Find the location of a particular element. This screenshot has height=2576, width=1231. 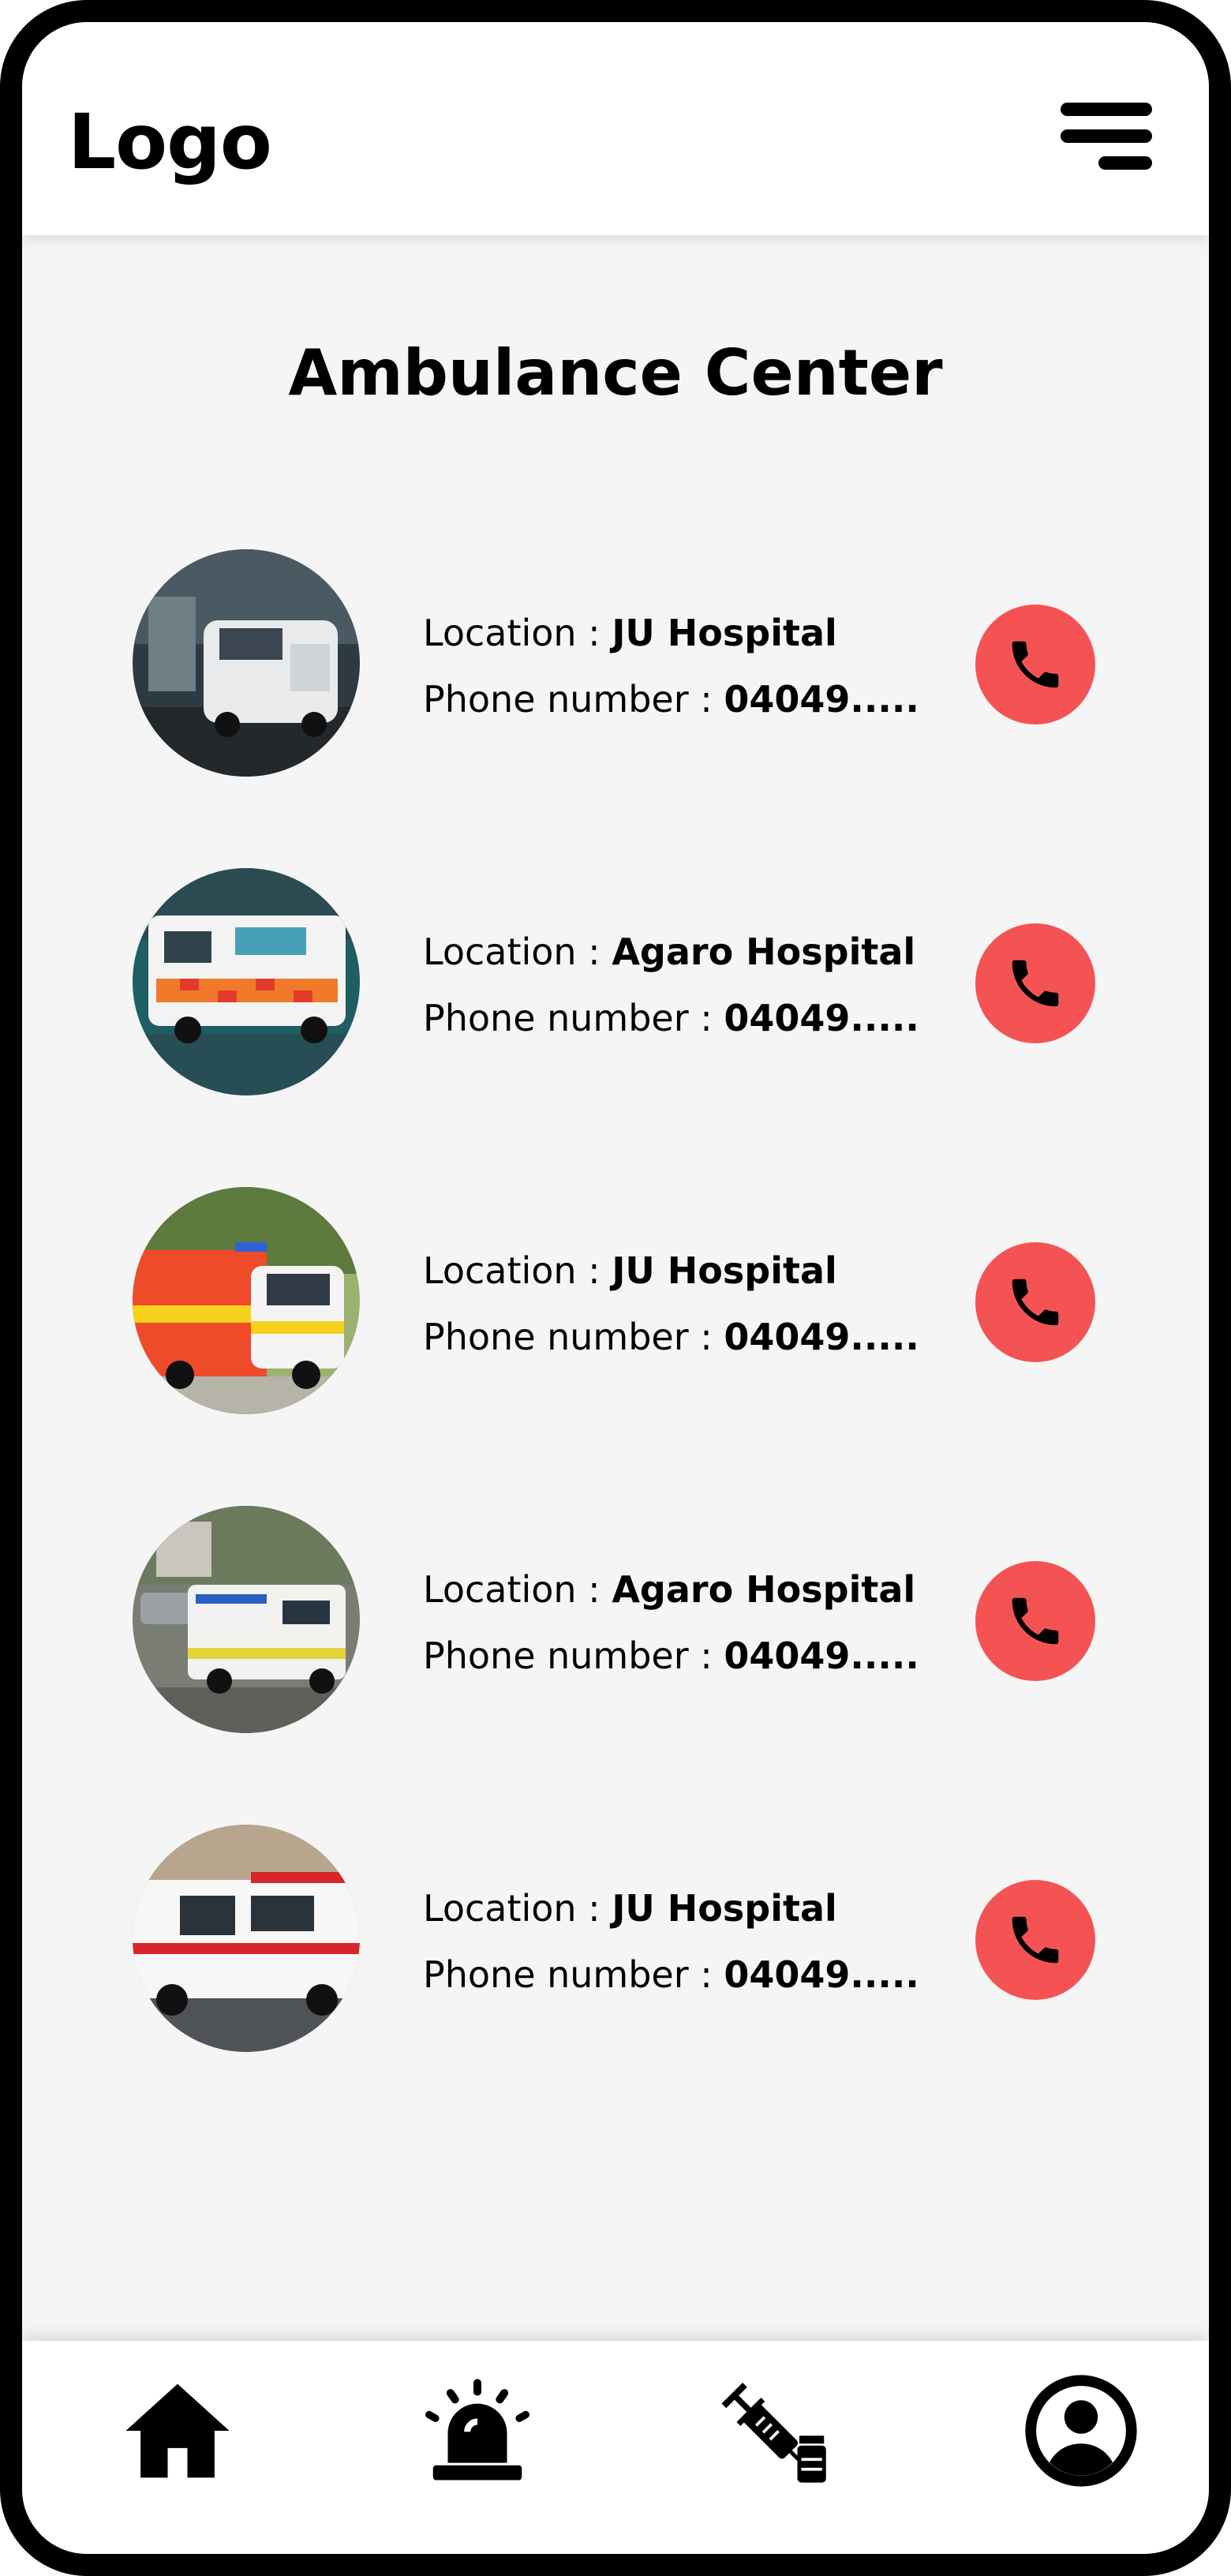

siren-icon is located at coordinates (477, 2430).